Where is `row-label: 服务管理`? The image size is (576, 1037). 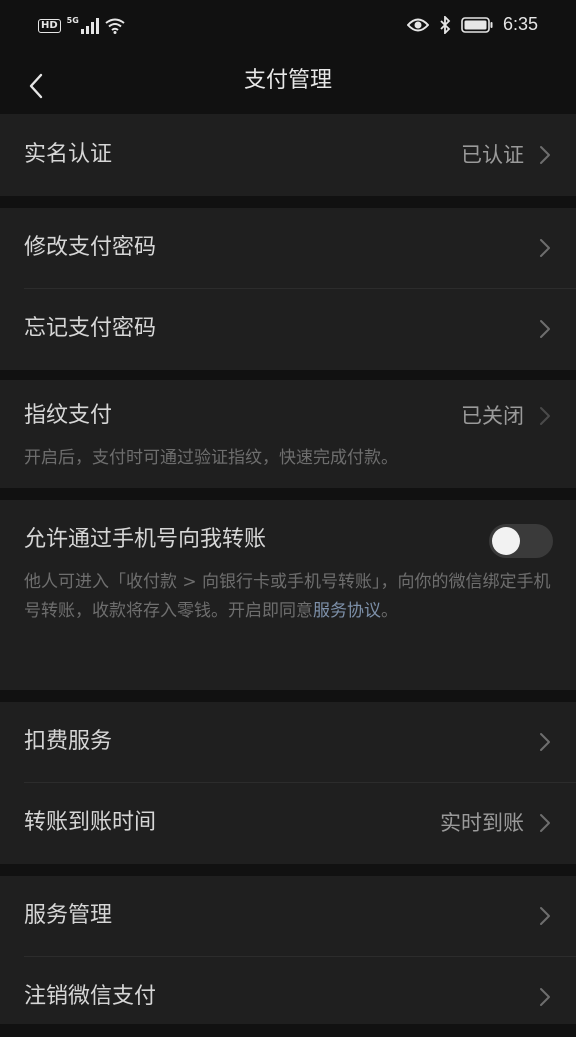
row-label: 服务管理 is located at coordinates (68, 915).